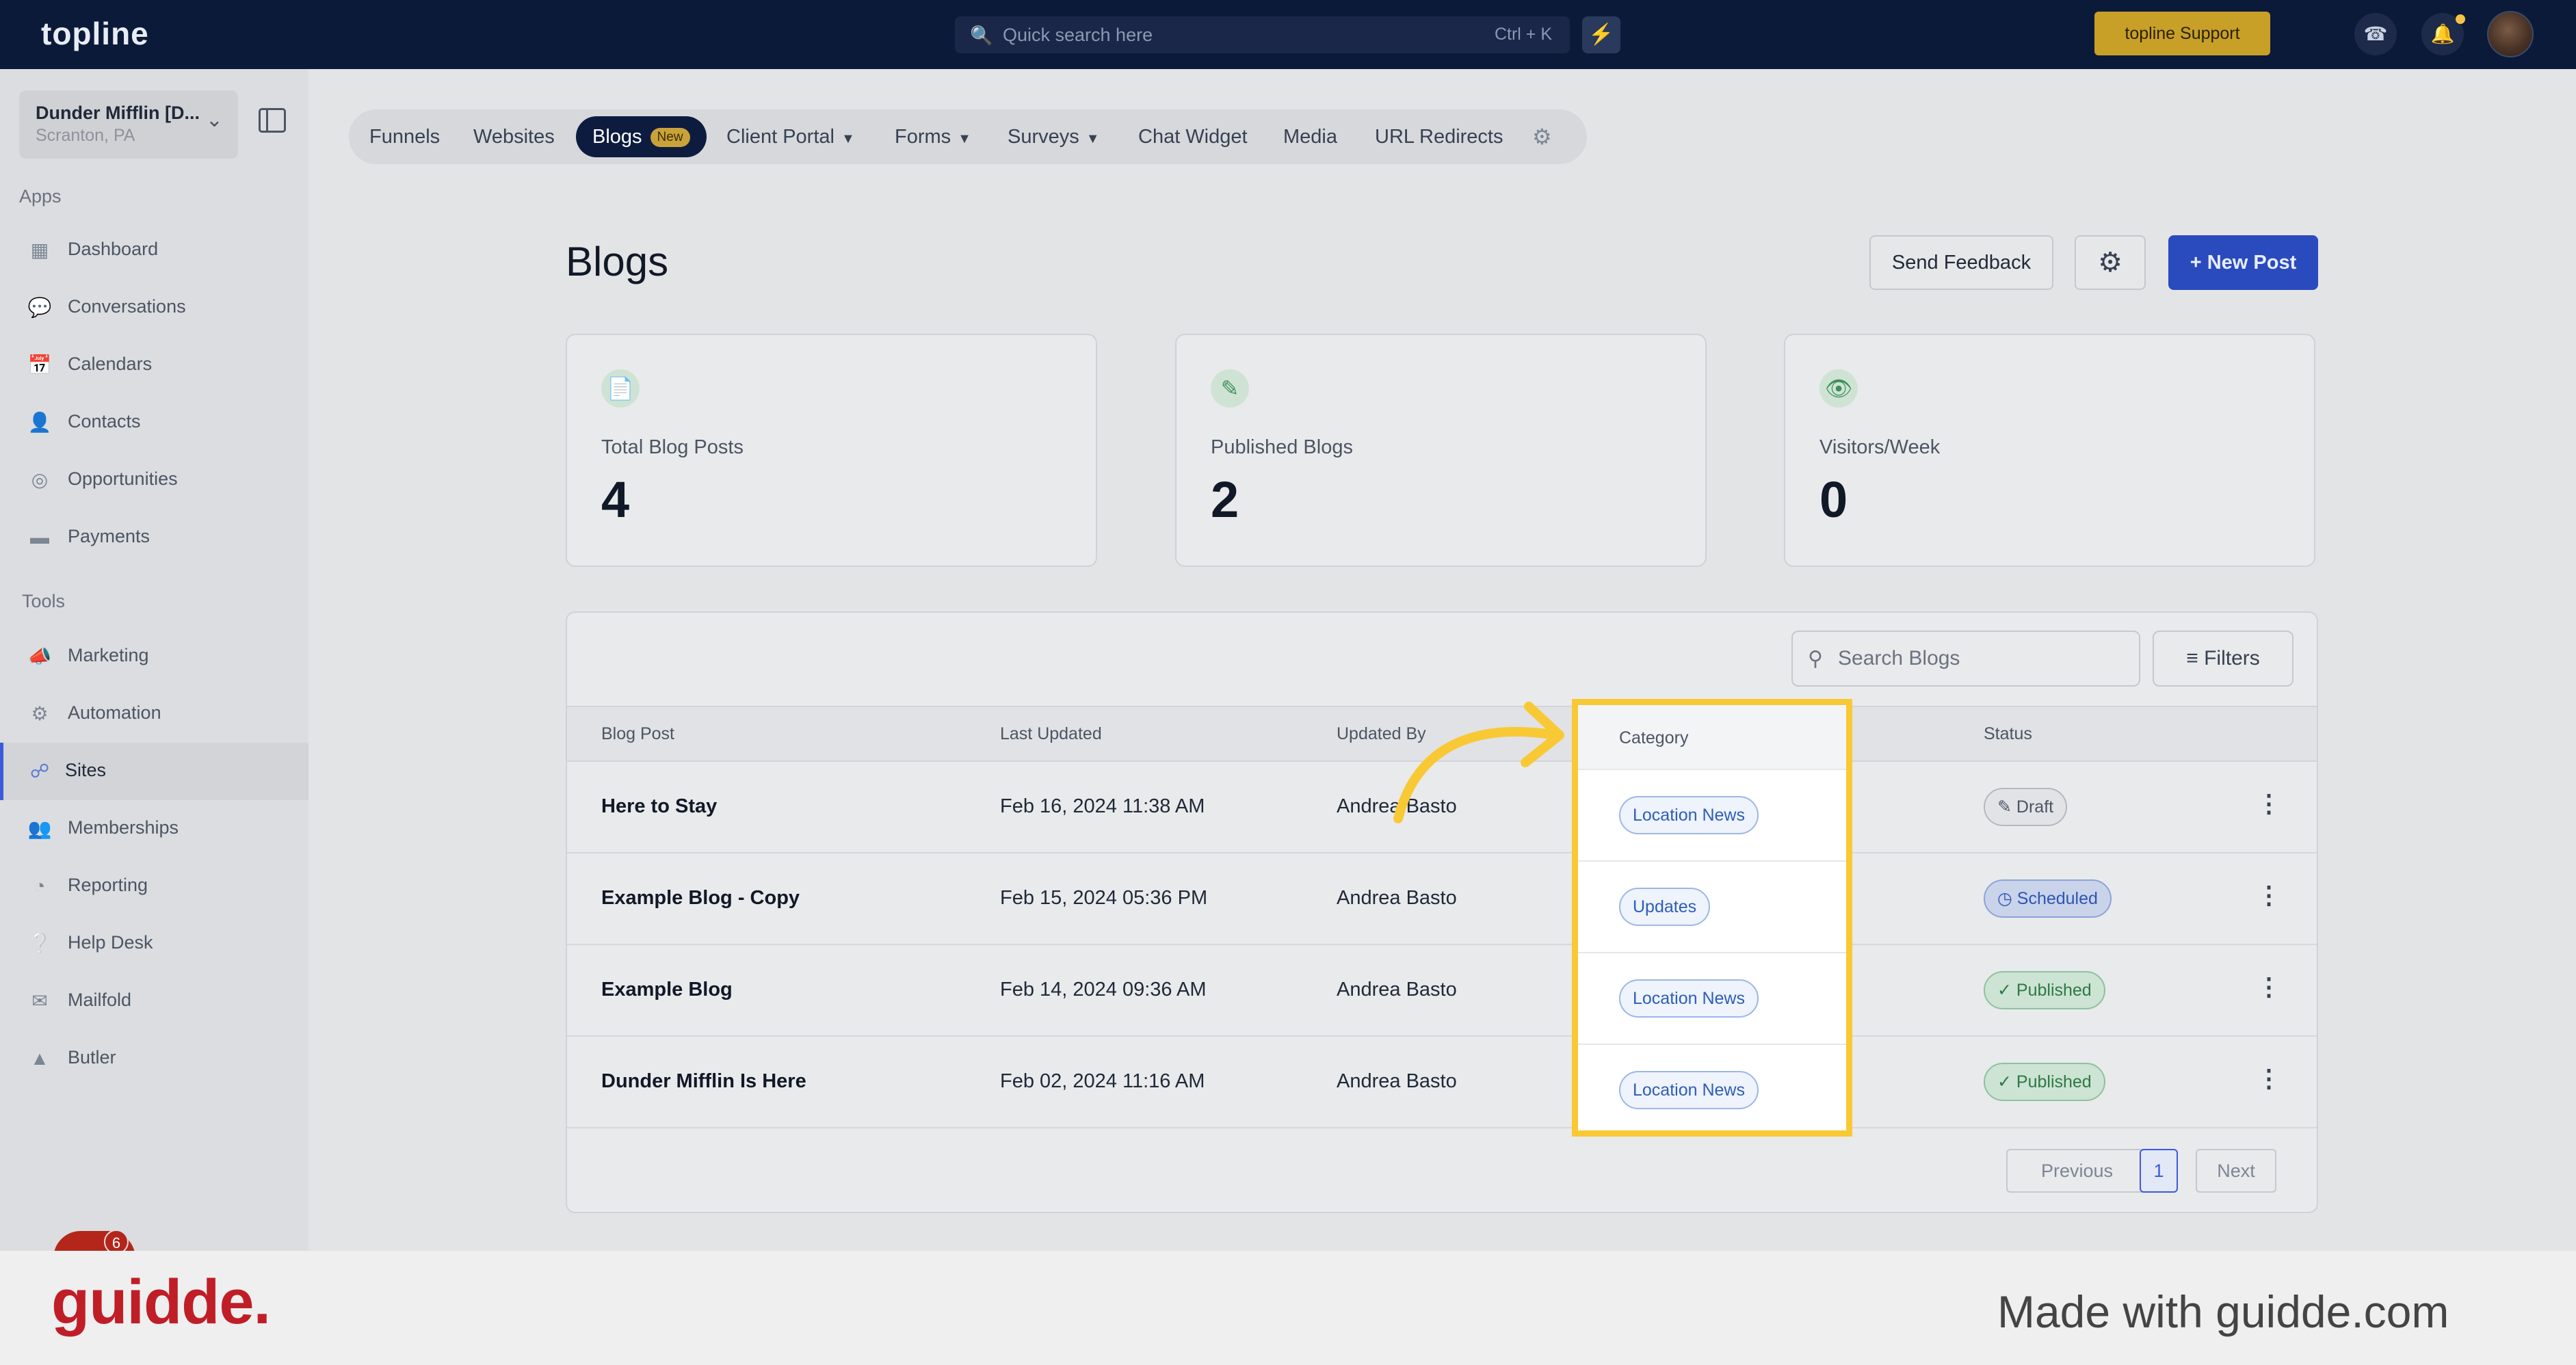 The width and height of the screenshot is (2576, 1365). Describe the element at coordinates (39, 250) in the screenshot. I see `dashboard-icon: ▦` at that location.